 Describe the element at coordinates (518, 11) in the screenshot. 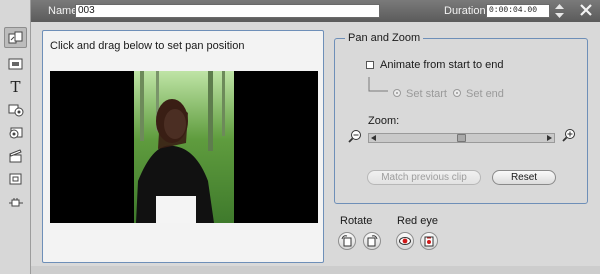

I see `duration-field: 0:00:04.00` at that location.